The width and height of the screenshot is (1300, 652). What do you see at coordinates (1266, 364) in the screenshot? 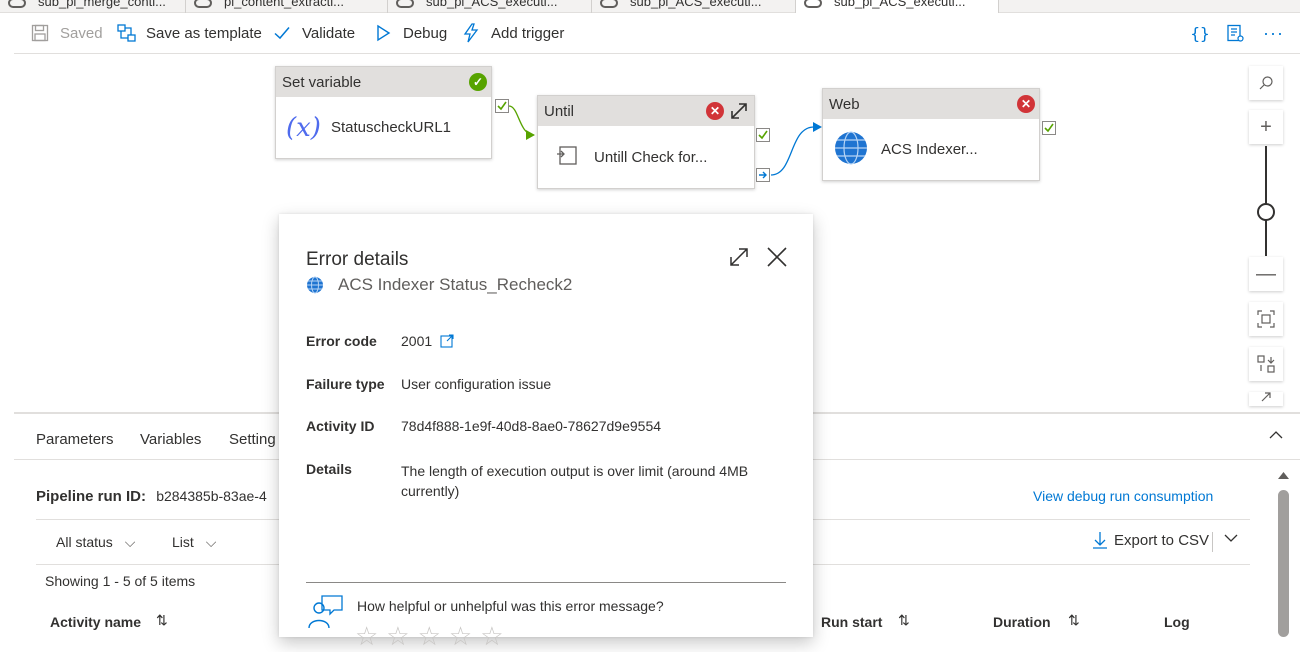
I see `auto-align-icon` at bounding box center [1266, 364].